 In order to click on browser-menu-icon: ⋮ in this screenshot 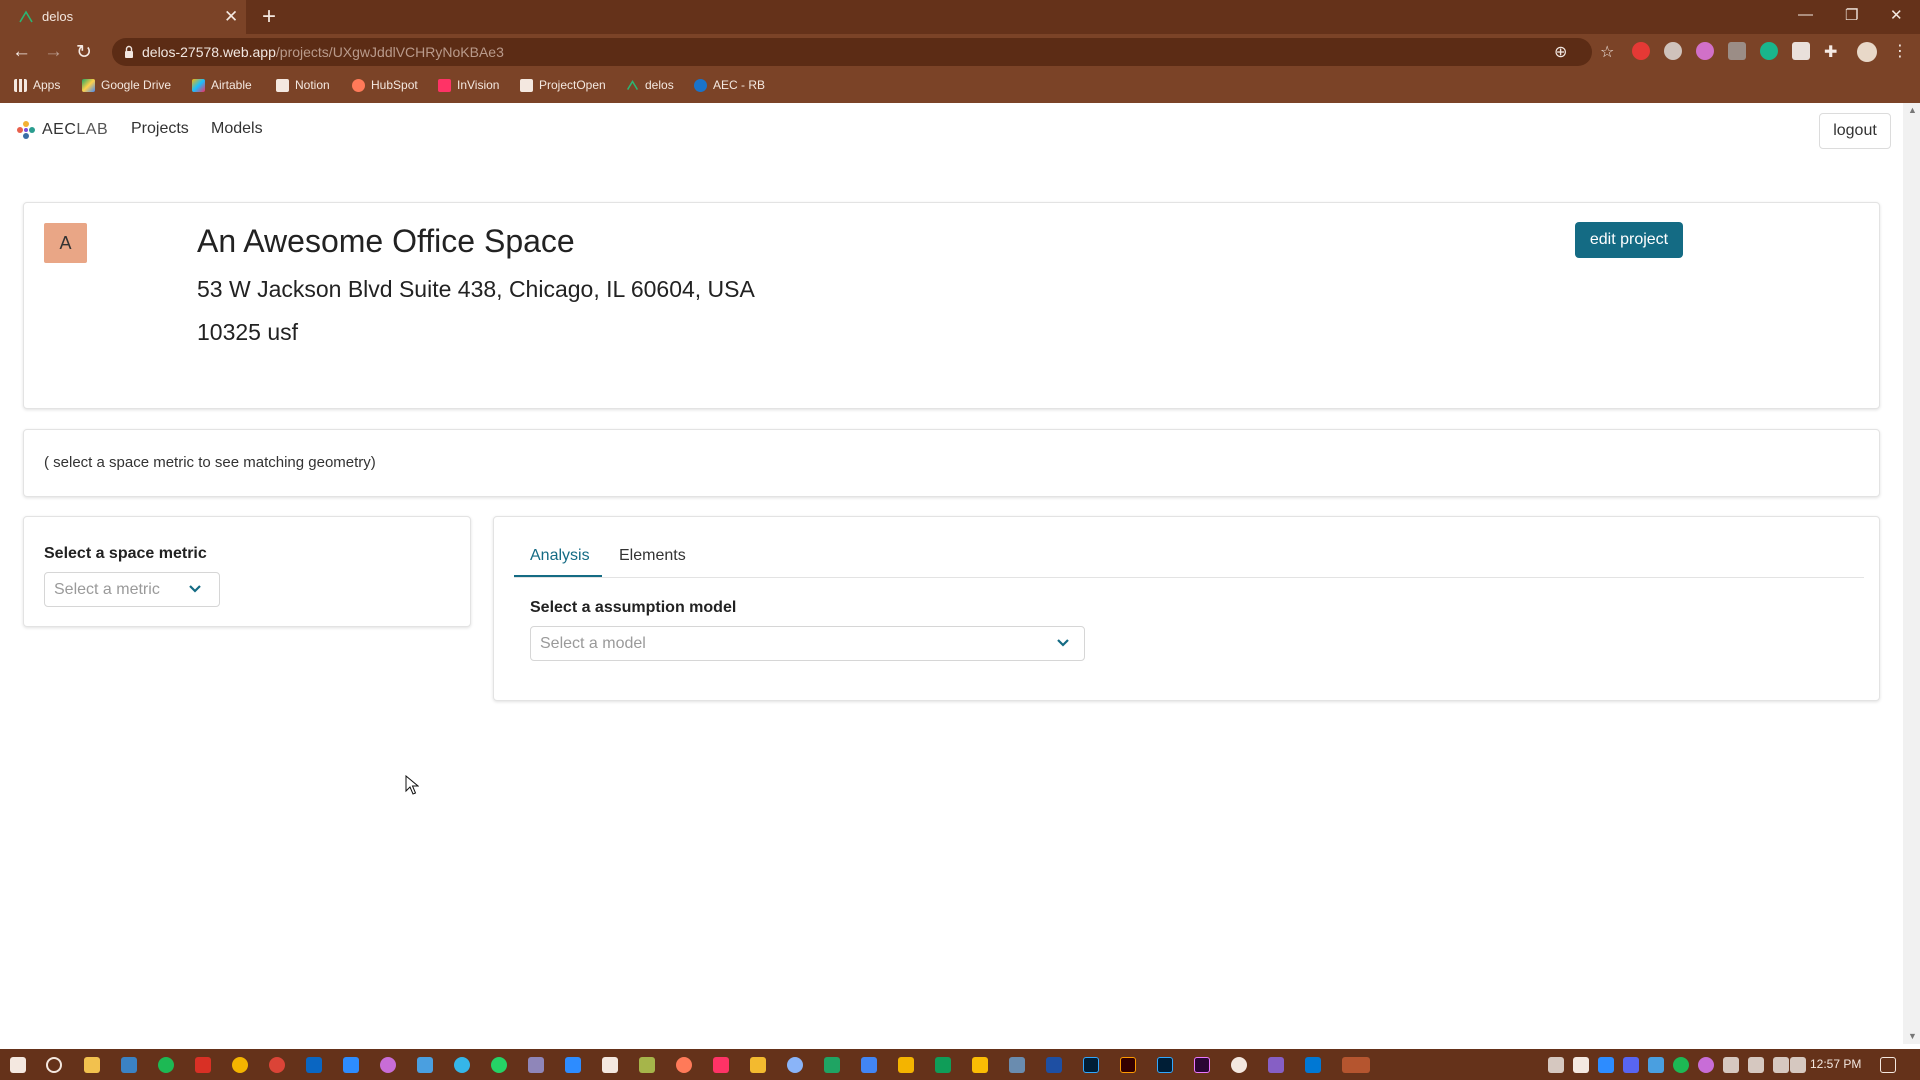, I will do `click(1900, 51)`.